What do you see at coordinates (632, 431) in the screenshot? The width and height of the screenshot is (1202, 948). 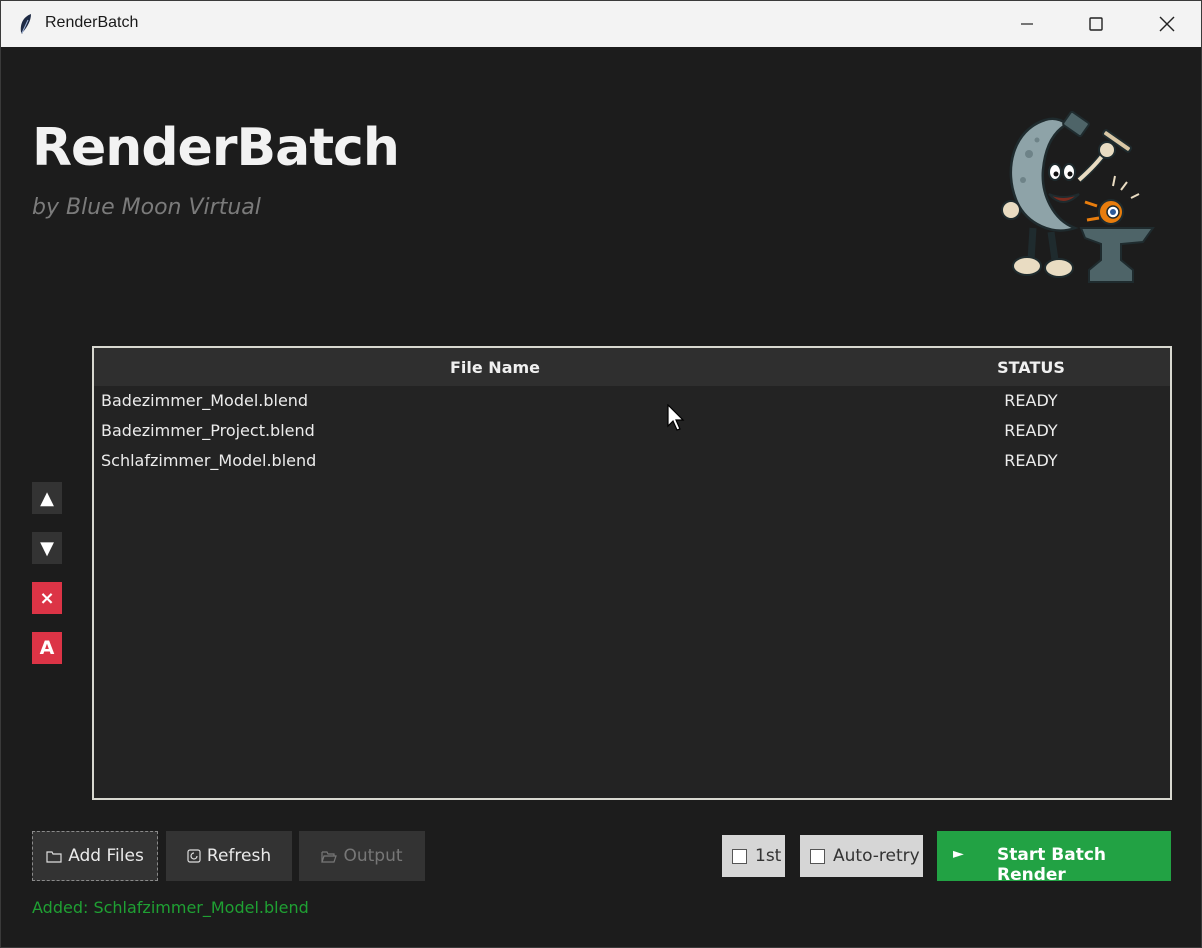 I see `table-row: Badezimmer_Project.blend READY` at bounding box center [632, 431].